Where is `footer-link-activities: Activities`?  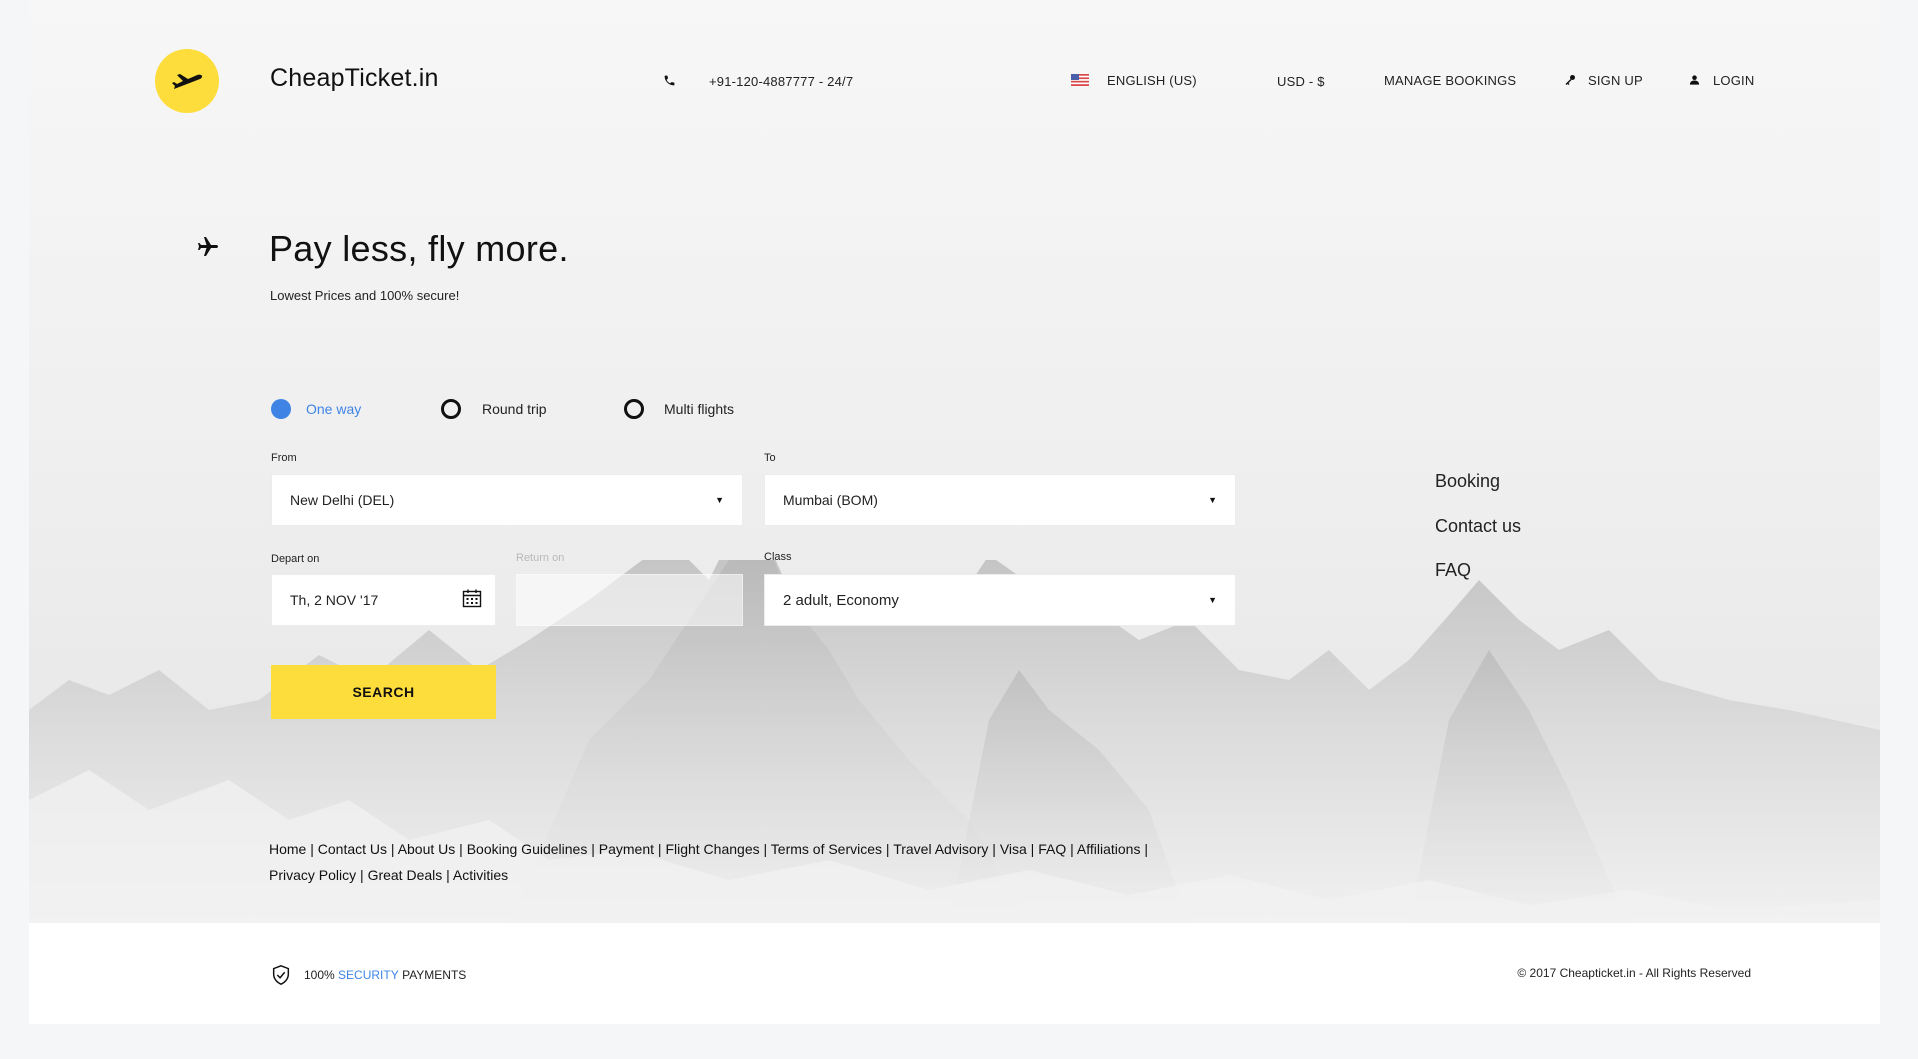 footer-link-activities: Activities is located at coordinates (480, 875).